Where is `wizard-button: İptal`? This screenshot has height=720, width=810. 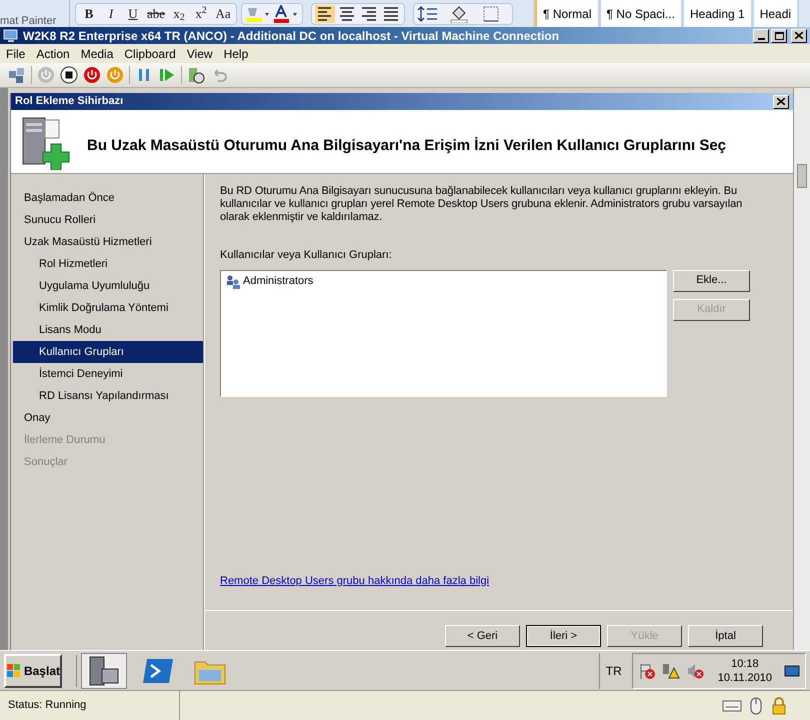
wizard-button: İptal is located at coordinates (725, 636).